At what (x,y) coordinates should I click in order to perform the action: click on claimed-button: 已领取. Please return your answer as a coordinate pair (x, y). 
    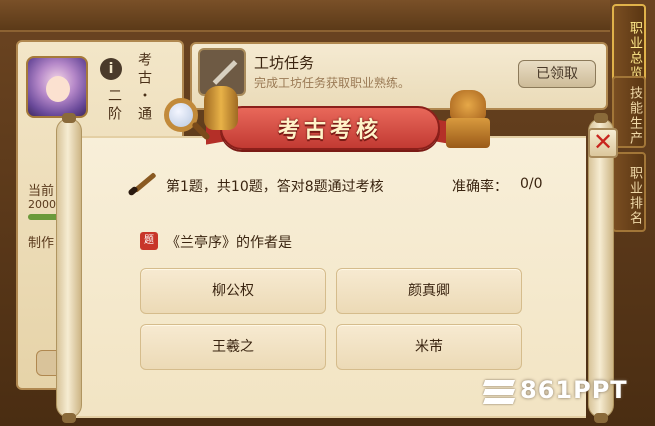
    Looking at the image, I should click on (557, 74).